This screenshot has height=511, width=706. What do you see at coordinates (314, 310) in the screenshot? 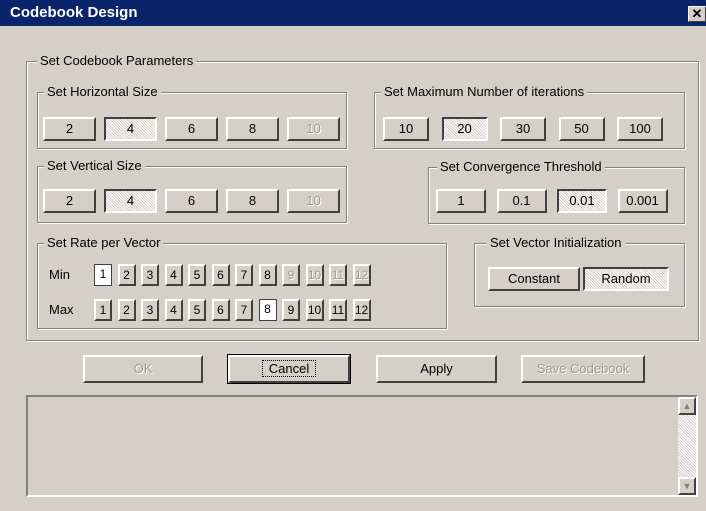
I see `max-rate-button-10: 10` at bounding box center [314, 310].